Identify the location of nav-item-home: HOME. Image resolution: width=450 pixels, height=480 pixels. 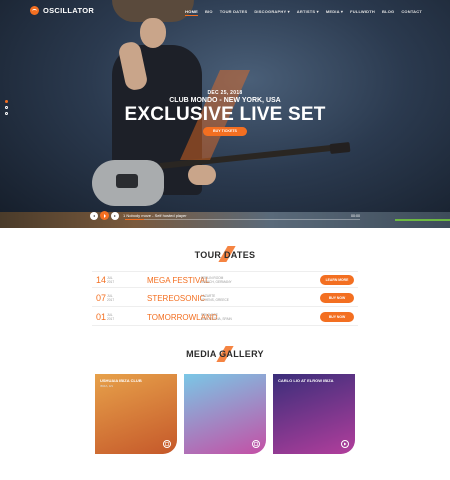
(191, 12).